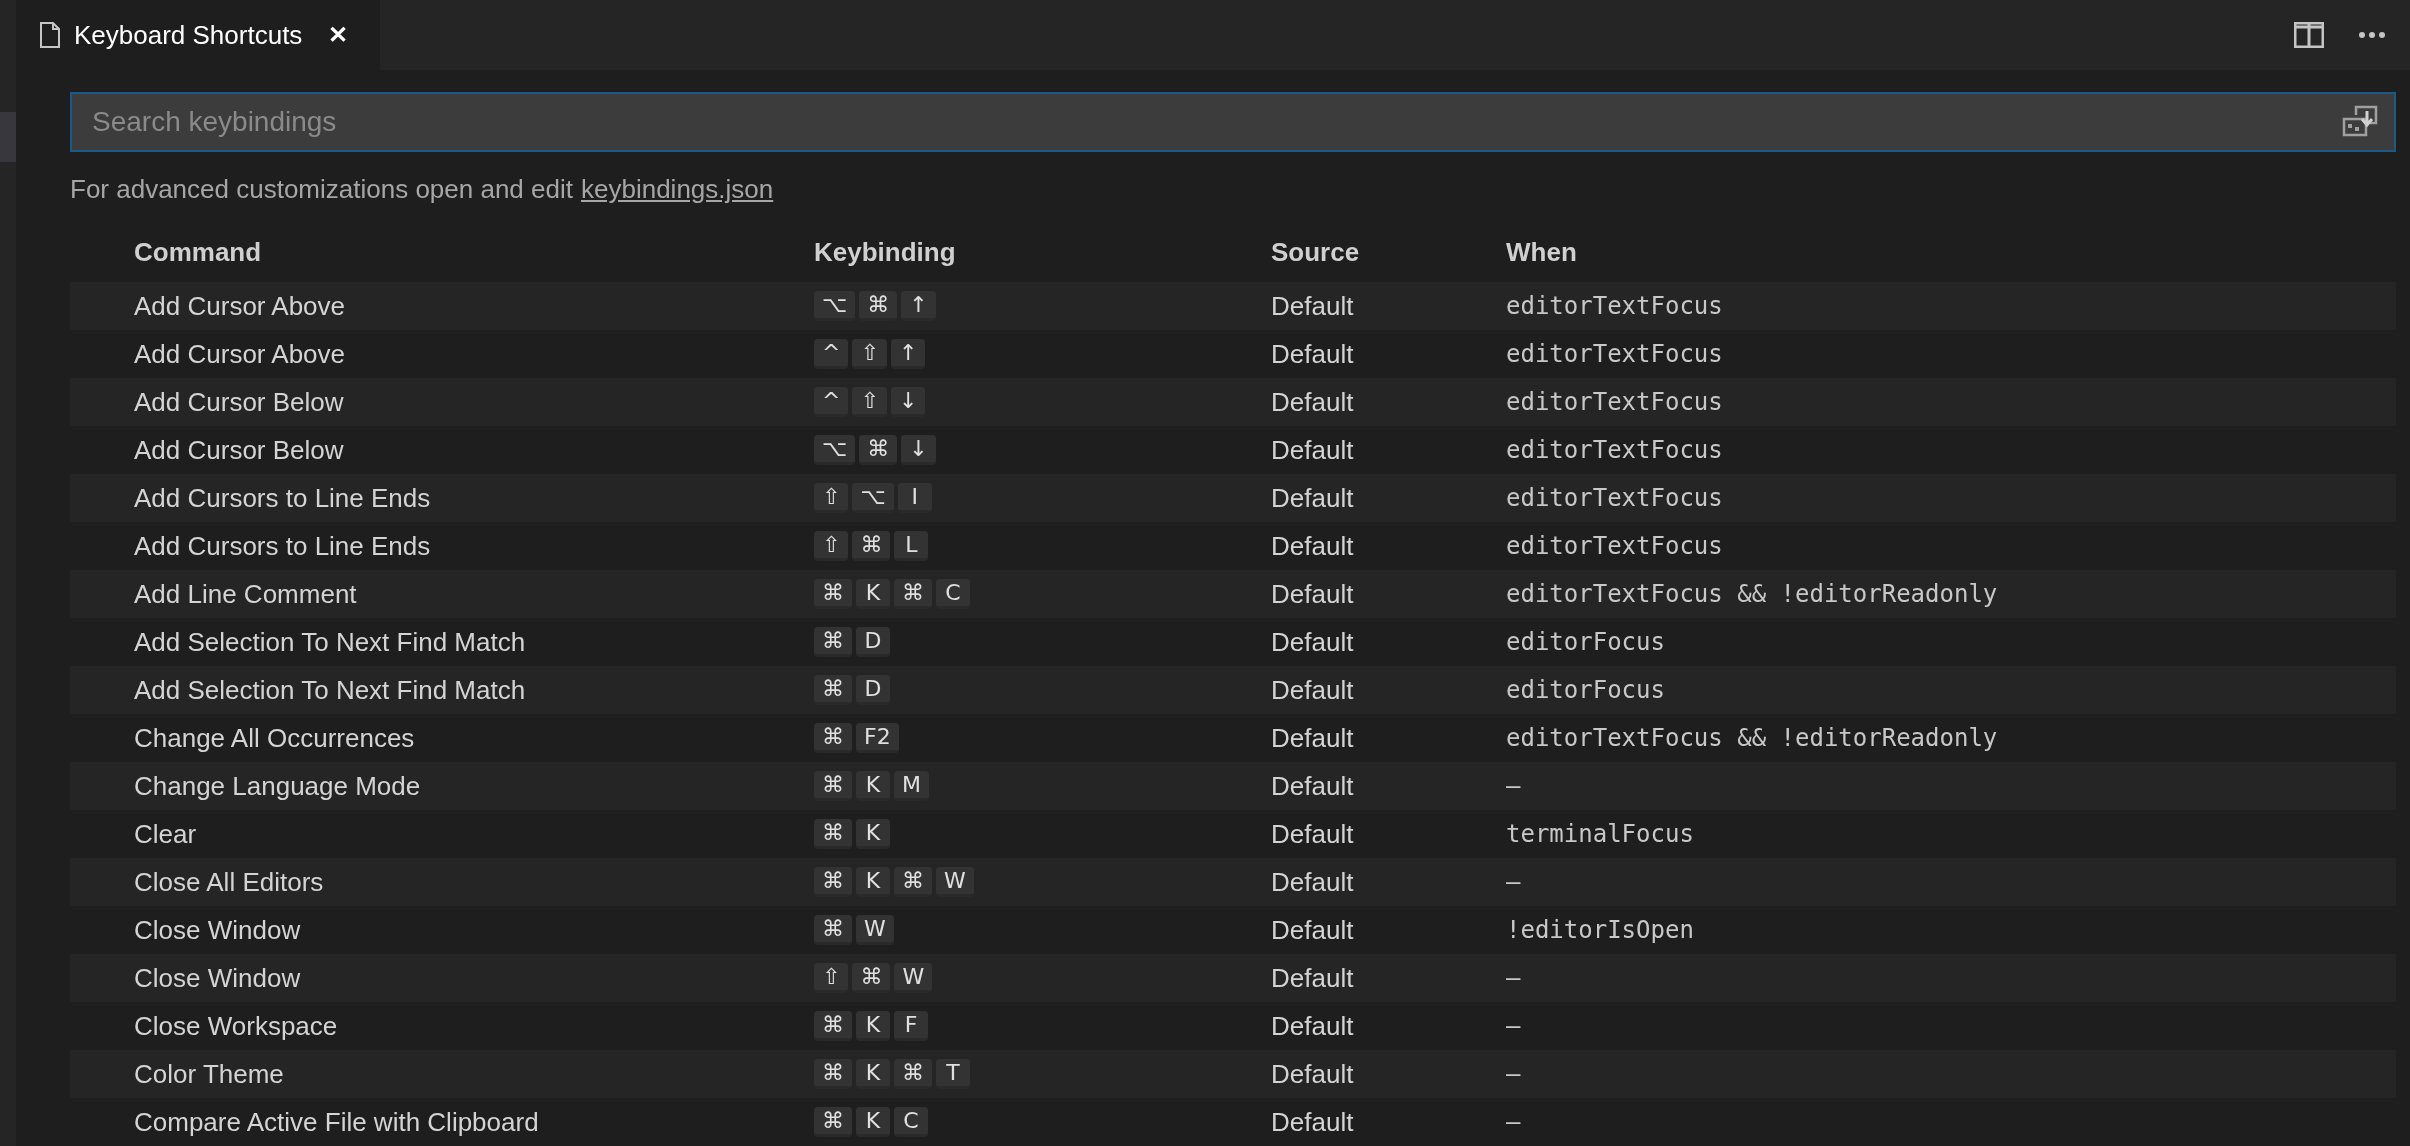 This screenshot has height=1146, width=2410. I want to click on keycap: M, so click(911, 786).